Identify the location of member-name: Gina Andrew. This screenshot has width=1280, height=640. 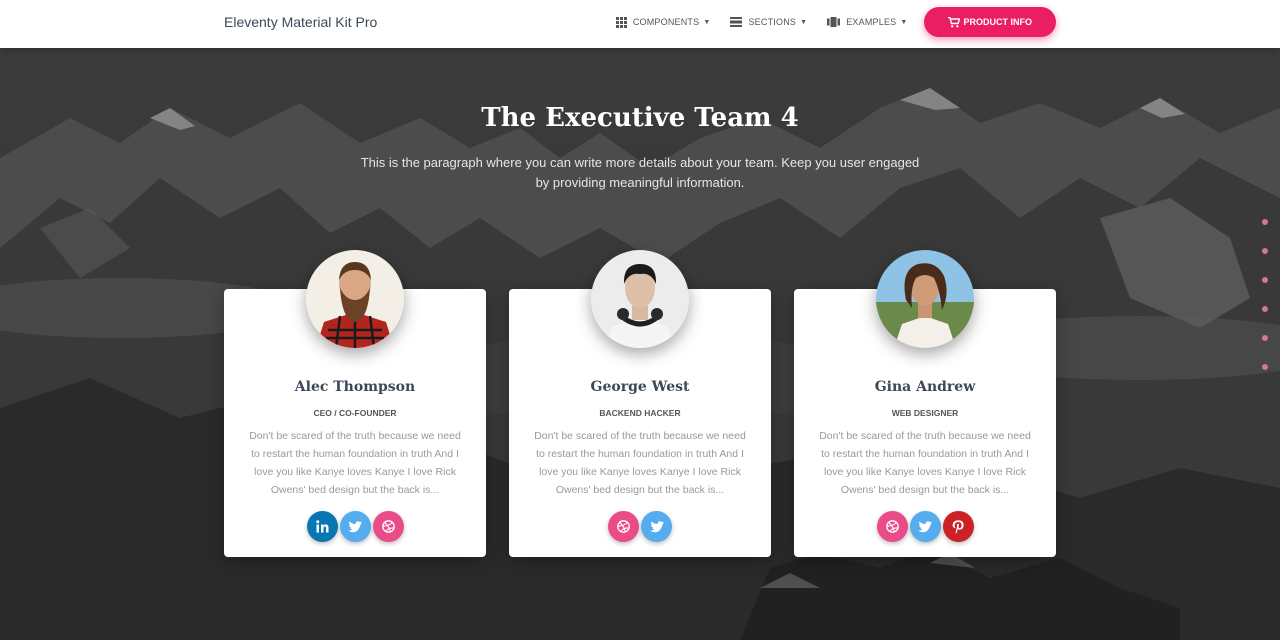
(925, 387).